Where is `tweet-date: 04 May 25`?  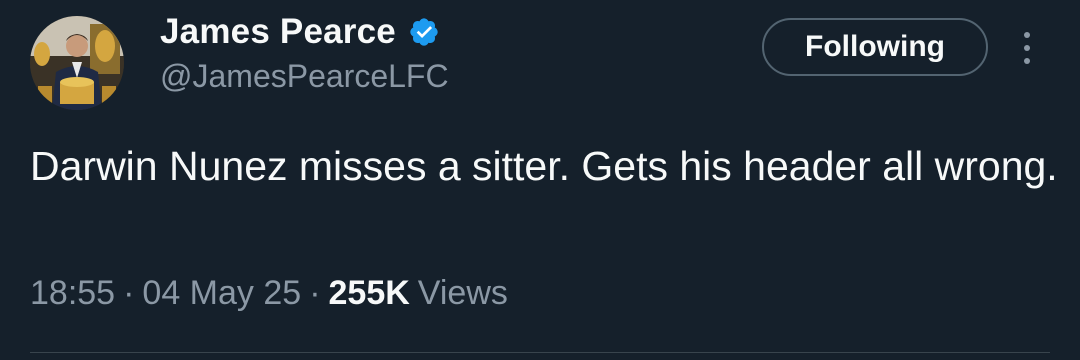 tweet-date: 04 May 25 is located at coordinates (221, 293).